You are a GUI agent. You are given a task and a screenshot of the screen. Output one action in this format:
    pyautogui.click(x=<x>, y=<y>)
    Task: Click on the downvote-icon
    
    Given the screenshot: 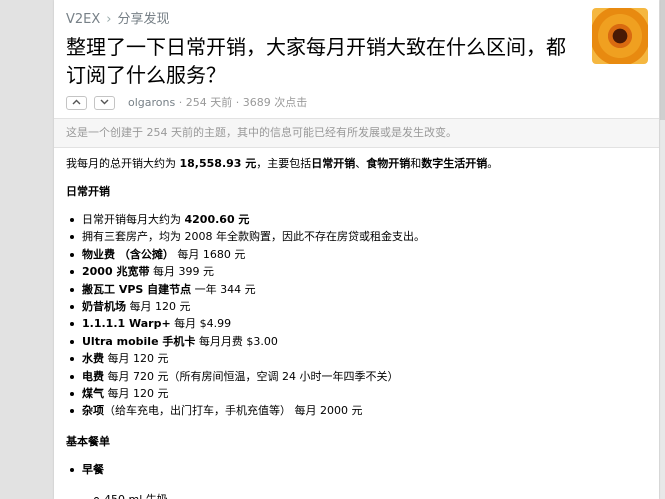 What is the action you would take?
    pyautogui.click(x=104, y=102)
    